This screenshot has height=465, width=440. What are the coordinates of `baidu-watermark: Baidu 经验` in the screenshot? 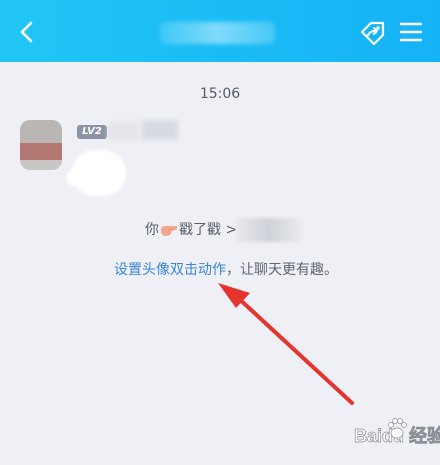 It's located at (385, 433).